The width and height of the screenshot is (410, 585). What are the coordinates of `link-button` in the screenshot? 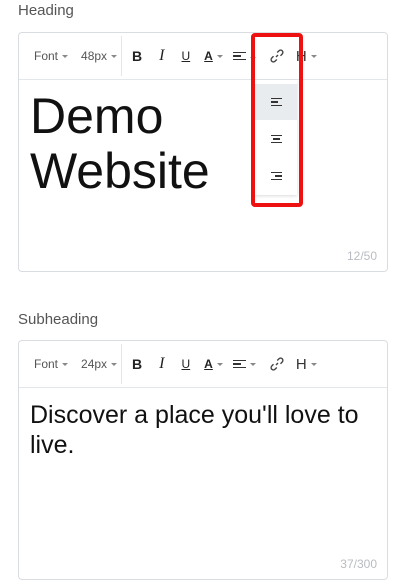 It's located at (277, 364).